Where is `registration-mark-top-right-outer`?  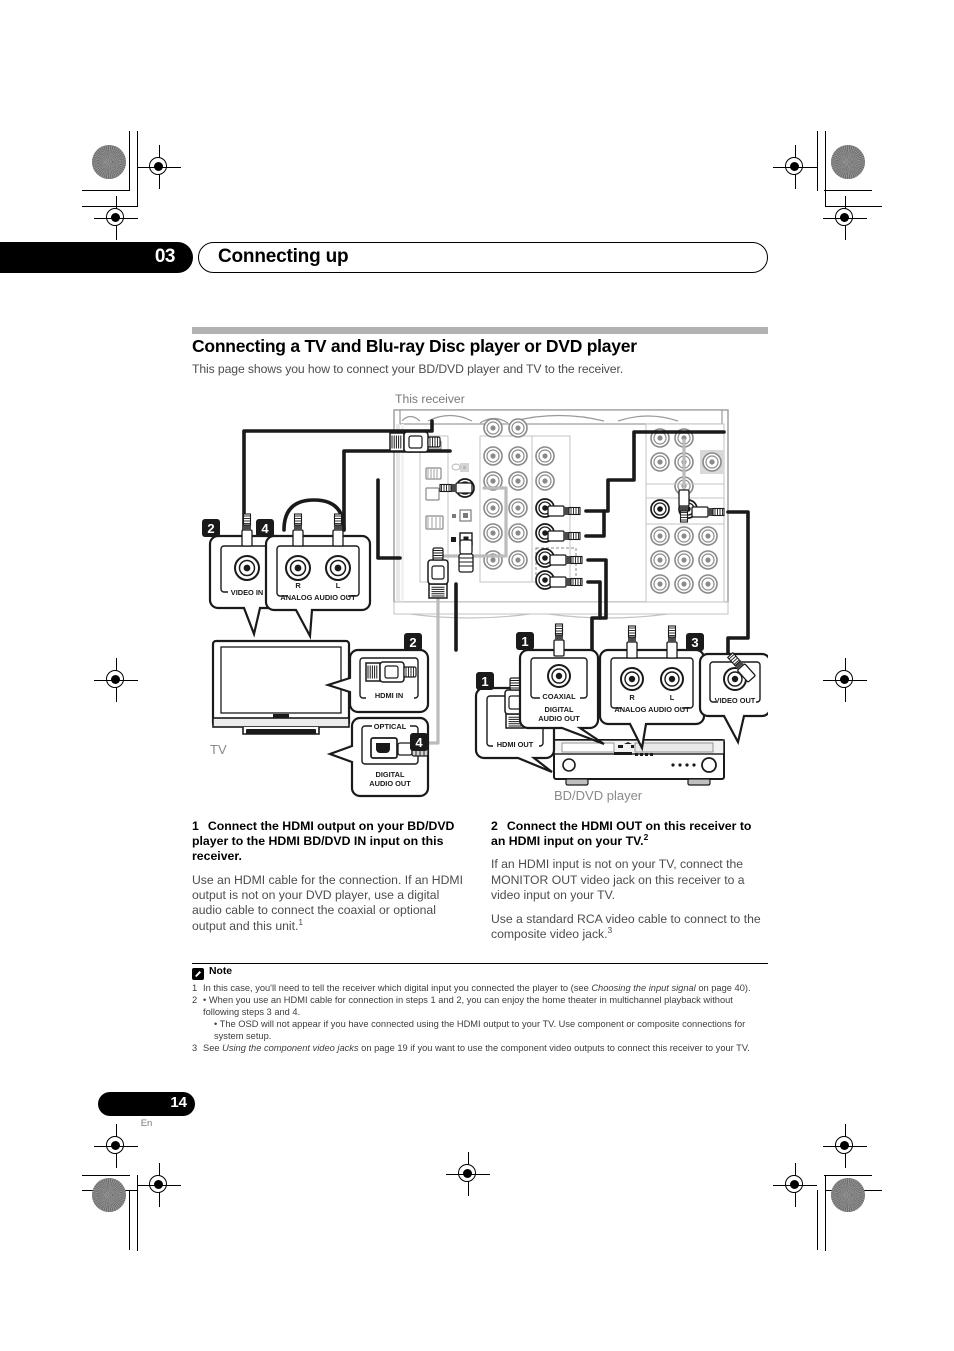 registration-mark-top-right-outer is located at coordinates (845, 218).